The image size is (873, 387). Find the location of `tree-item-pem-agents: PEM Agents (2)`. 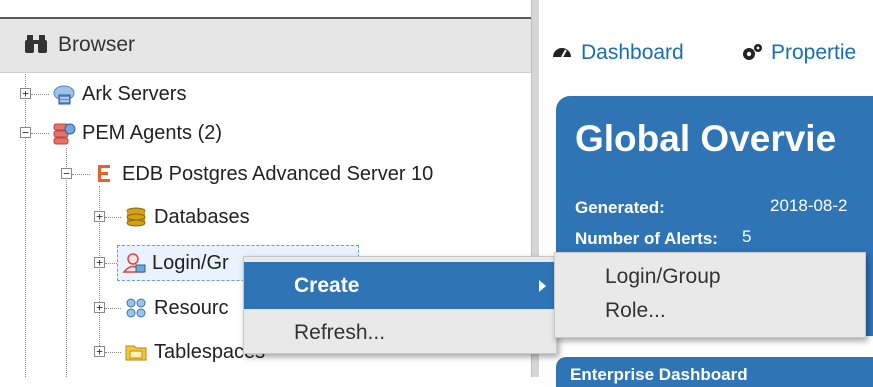

tree-item-pem-agents: PEM Agents (2) is located at coordinates (137, 133).